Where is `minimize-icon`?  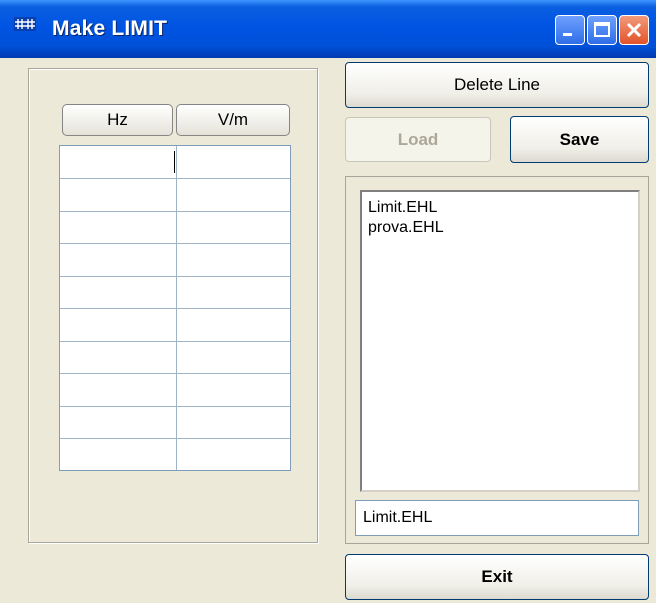
minimize-icon is located at coordinates (567, 34).